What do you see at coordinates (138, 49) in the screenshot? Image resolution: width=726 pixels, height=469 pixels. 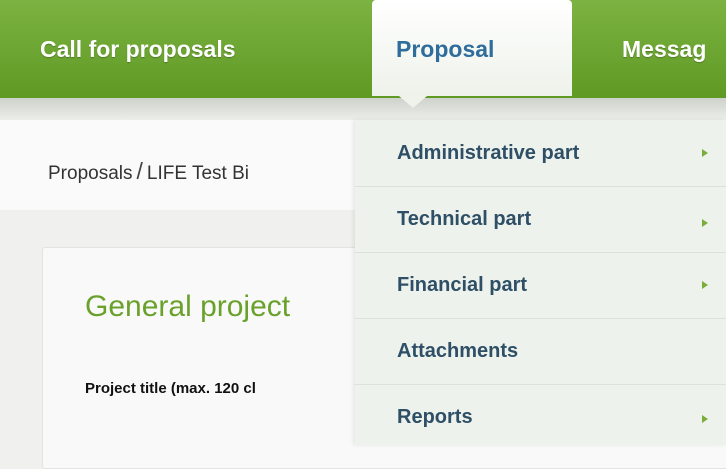 I see `nav-tab-call-for-proposals: Call for proposals` at bounding box center [138, 49].